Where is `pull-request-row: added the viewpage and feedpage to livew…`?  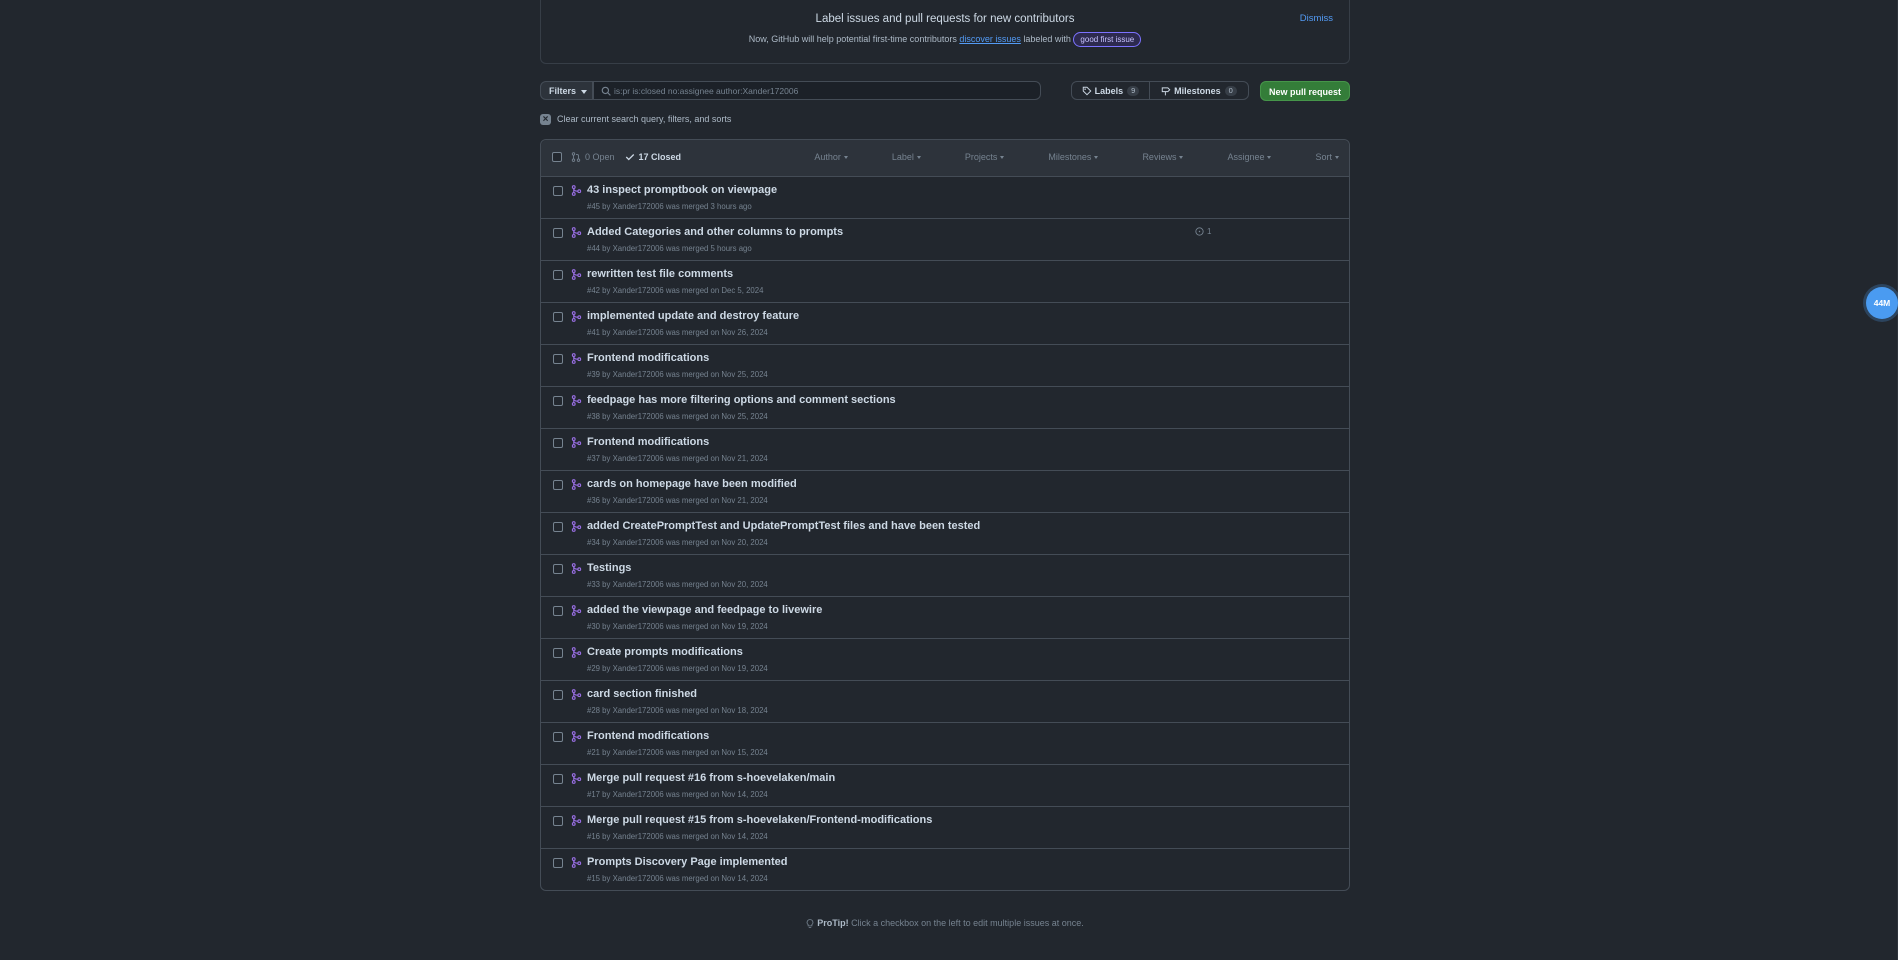
pull-request-row: added the viewpage and feedpage to livew… is located at coordinates (945, 618).